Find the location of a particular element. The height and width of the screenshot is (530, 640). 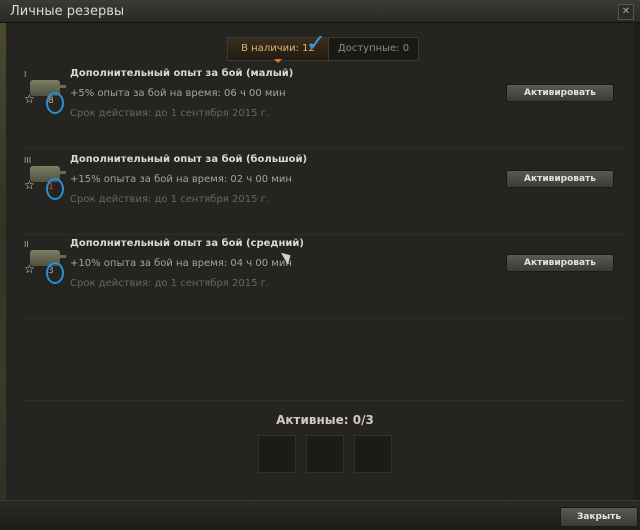

close-button: Закрыть is located at coordinates (599, 517).